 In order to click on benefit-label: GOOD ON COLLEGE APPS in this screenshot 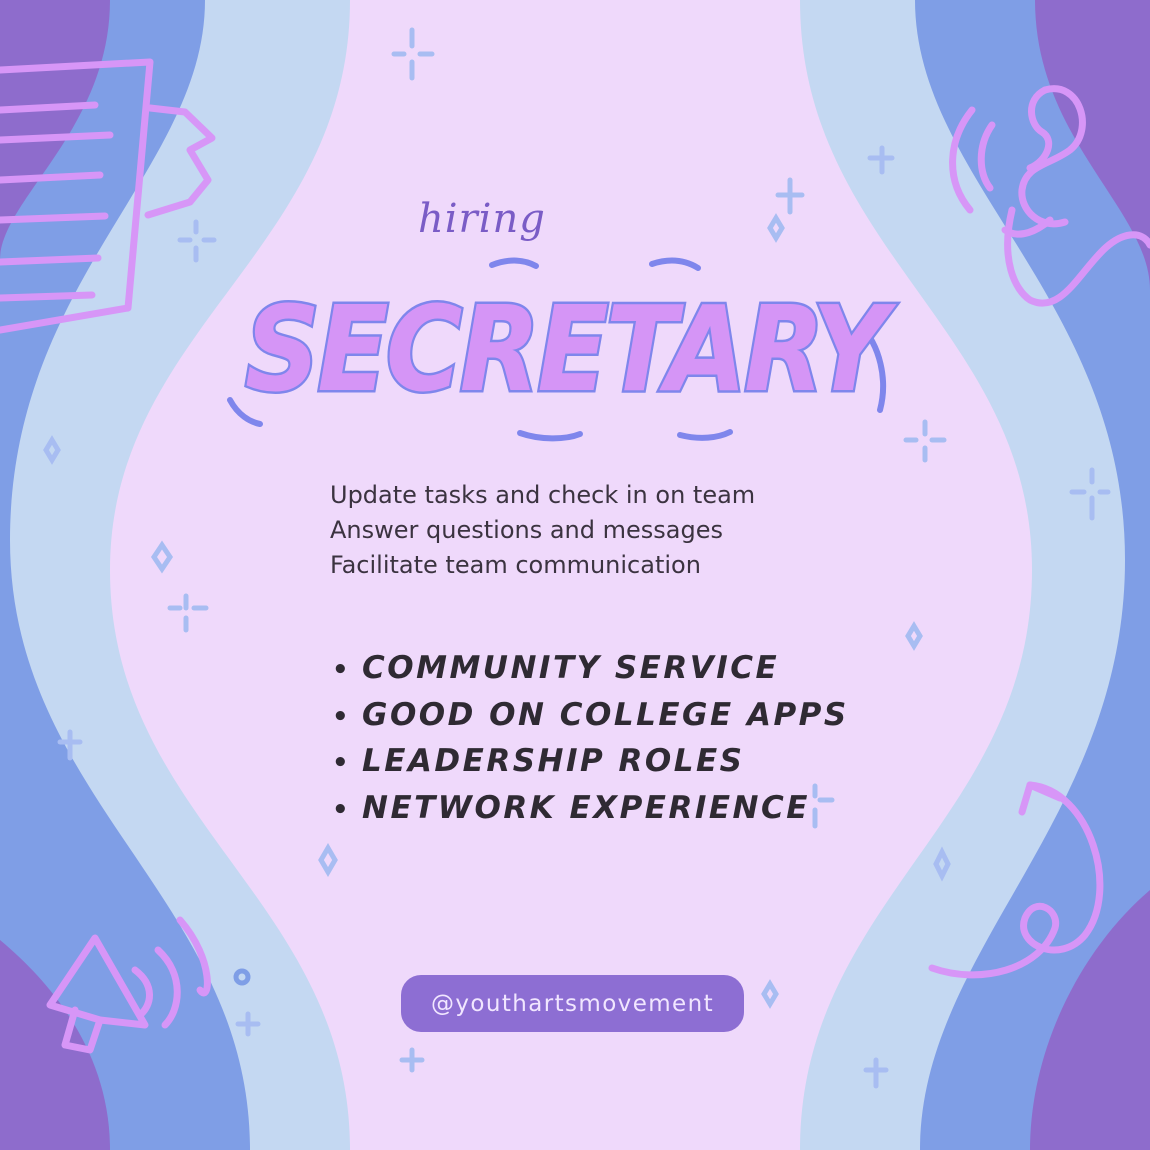, I will do `click(605, 714)`.